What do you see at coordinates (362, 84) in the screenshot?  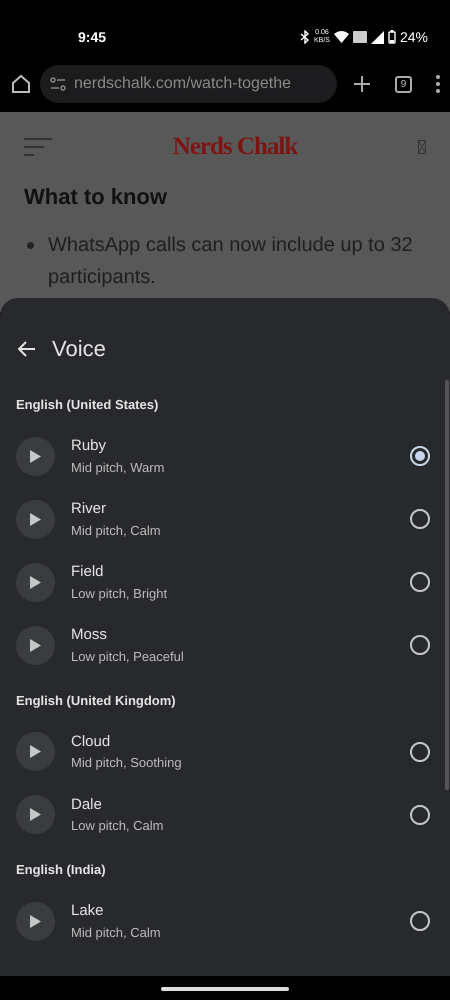 I see `new-tab-icon` at bounding box center [362, 84].